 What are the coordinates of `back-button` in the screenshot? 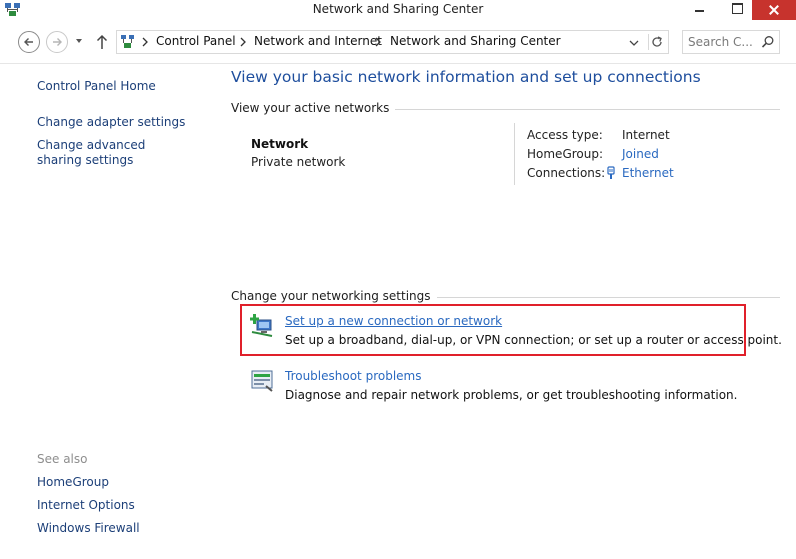 It's located at (29, 42).